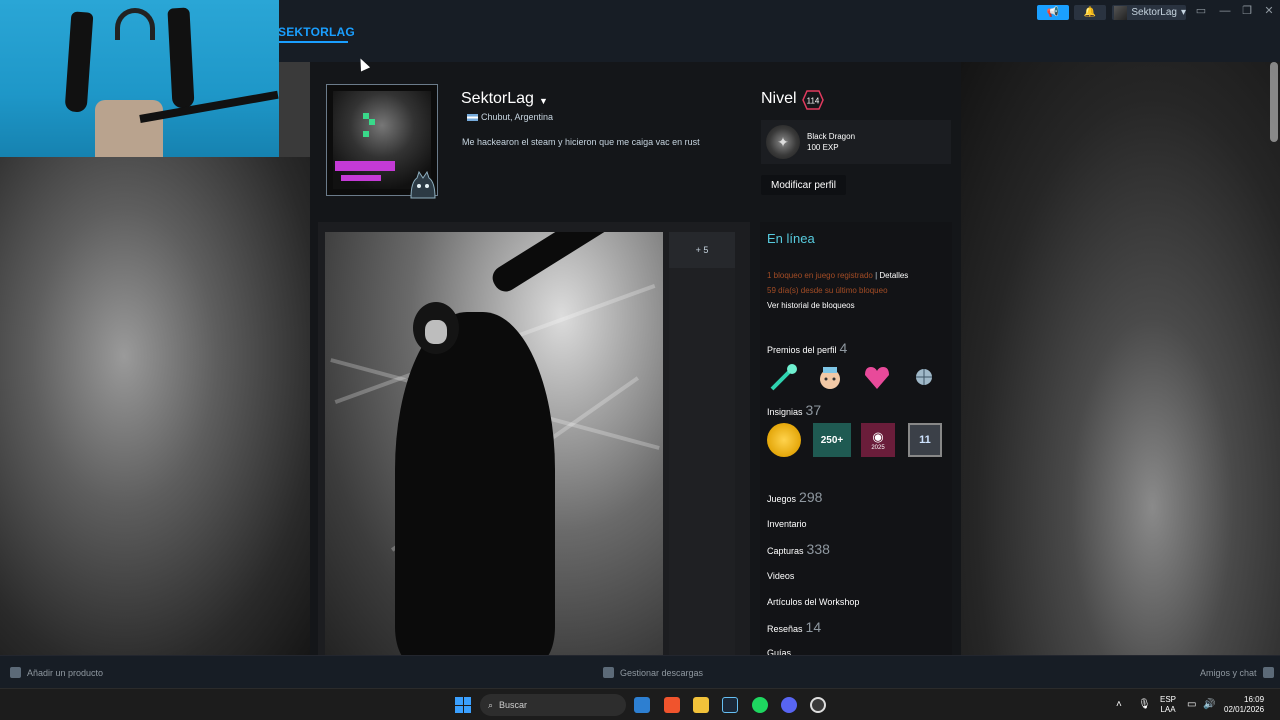 This screenshot has width=1280, height=720. Describe the element at coordinates (316, 32) in the screenshot. I see `nav-title-tab: SEKTORLAG` at that location.